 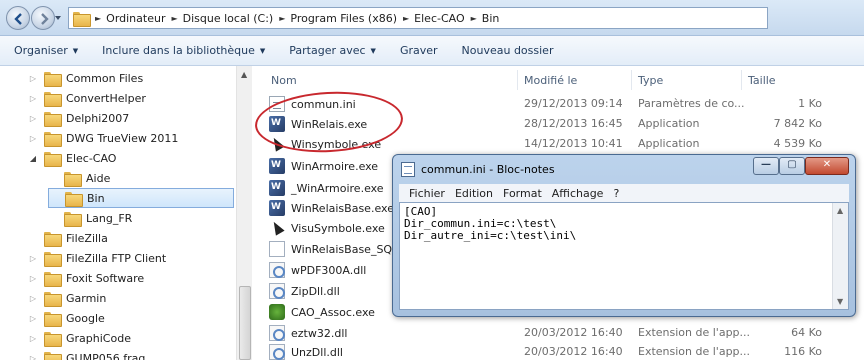 What do you see at coordinates (345, 249) in the screenshot?
I see `file-name: WinRelaisBase_SQL` at bounding box center [345, 249].